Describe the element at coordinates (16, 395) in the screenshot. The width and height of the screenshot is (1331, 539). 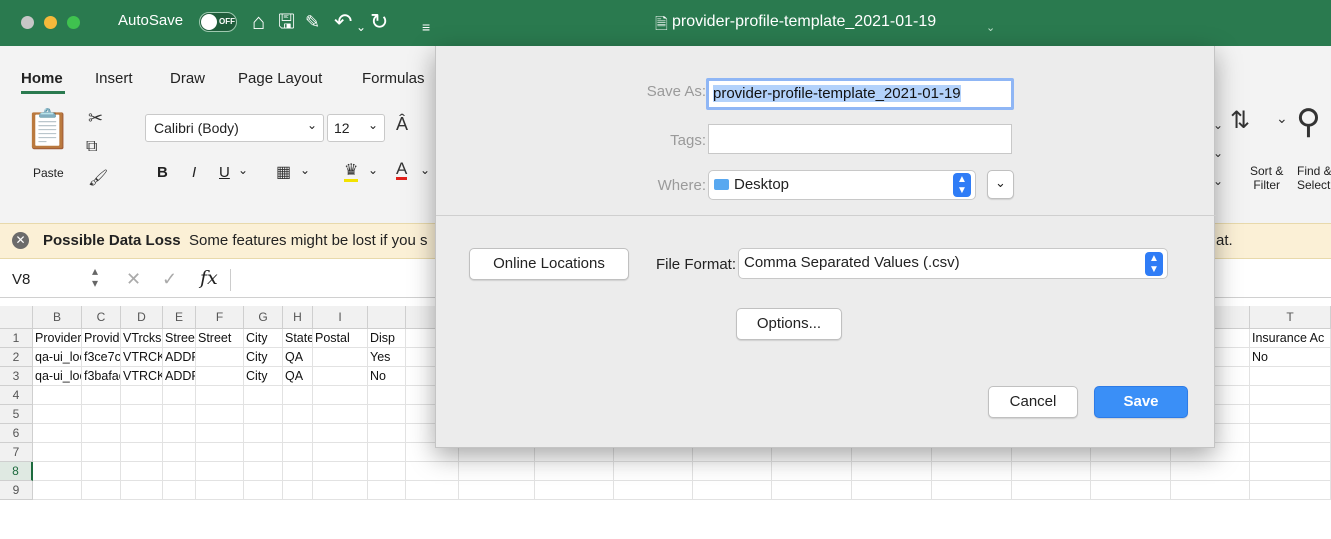
I see `row-header: 4` at that location.